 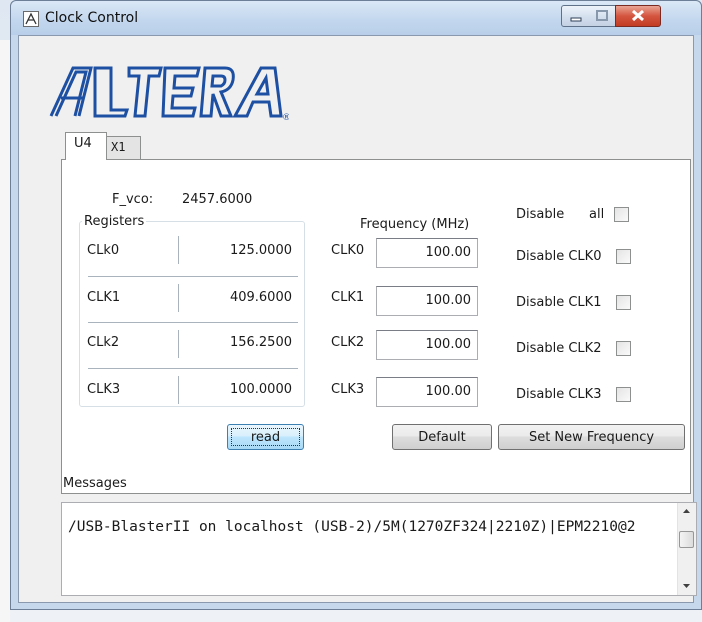 I want to click on close-icon, so click(x=638, y=15).